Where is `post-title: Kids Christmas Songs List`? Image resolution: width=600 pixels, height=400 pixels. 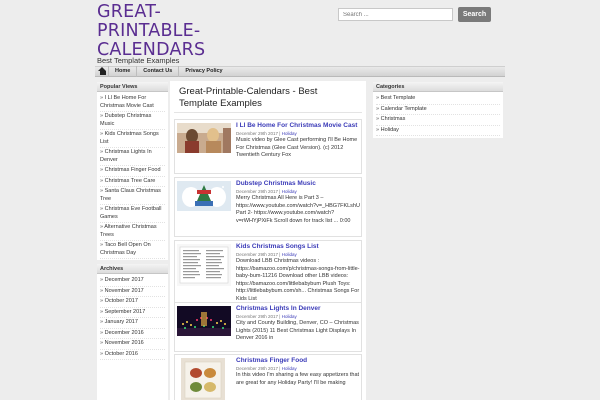 post-title: Kids Christmas Songs List is located at coordinates (298, 247).